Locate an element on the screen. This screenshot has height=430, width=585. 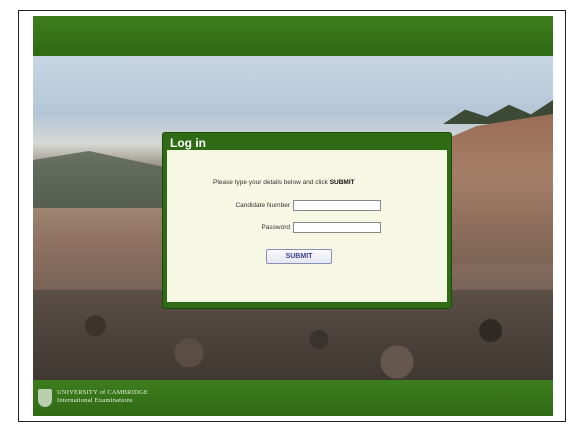
instructions-text: Please type your details below and click is located at coordinates (271, 182).